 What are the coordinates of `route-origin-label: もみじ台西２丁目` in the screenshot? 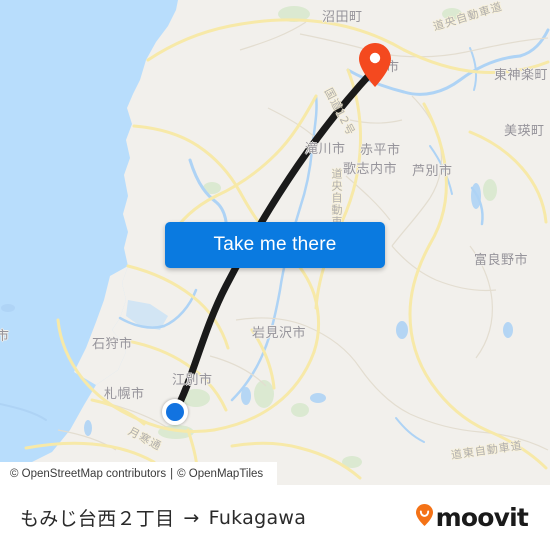 It's located at (97, 519).